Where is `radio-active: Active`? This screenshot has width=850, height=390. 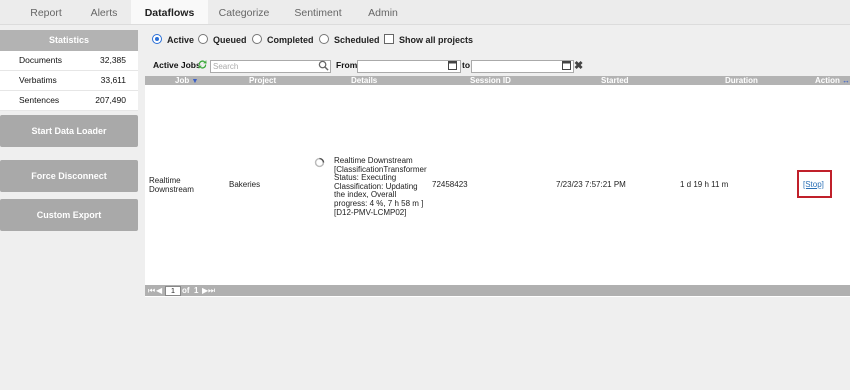 radio-active: Active is located at coordinates (173, 39).